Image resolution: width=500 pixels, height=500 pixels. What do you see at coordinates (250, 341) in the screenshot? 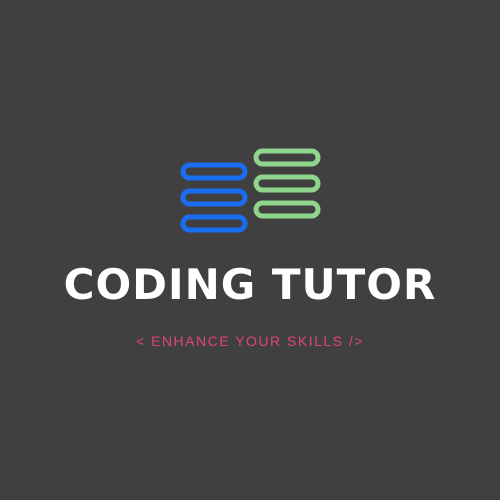
I see `tagline: < ENHANCE YOUR SKILLS />` at bounding box center [250, 341].